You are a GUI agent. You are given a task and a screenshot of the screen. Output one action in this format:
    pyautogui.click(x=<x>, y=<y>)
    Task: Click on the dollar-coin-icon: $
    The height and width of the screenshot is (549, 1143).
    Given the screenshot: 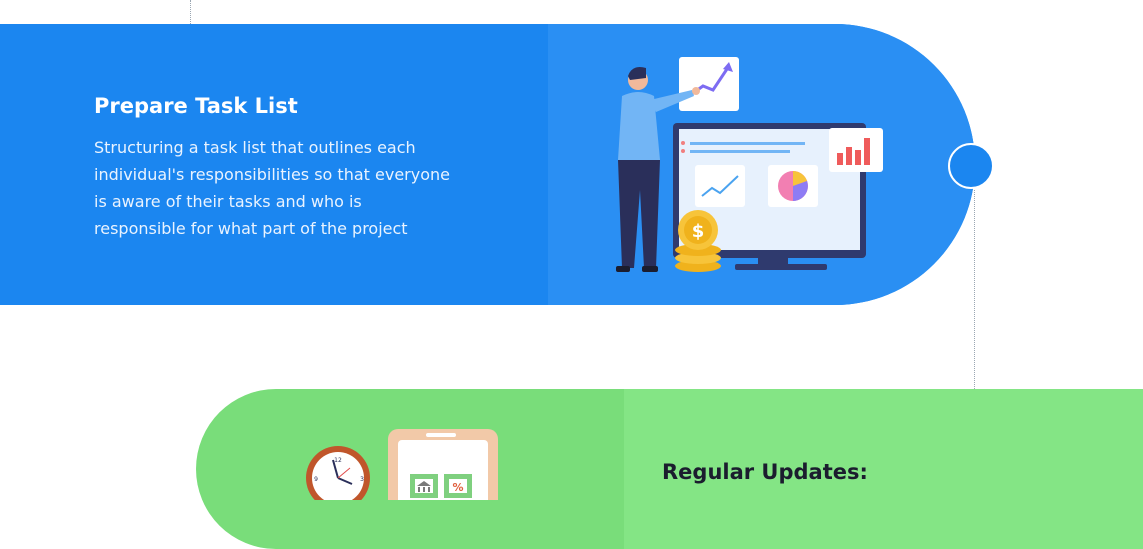 What is the action you would take?
    pyautogui.click(x=698, y=241)
    